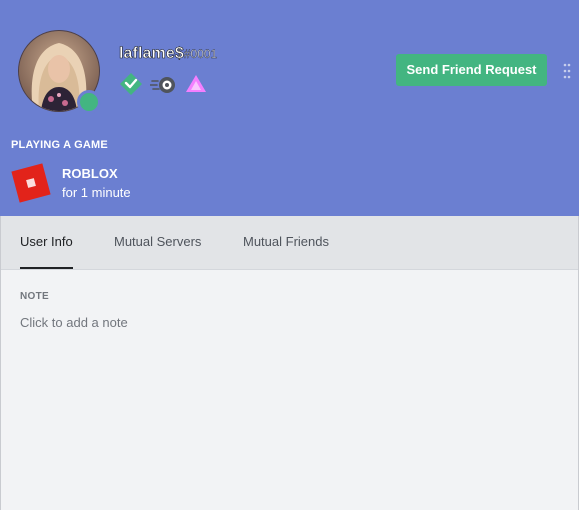 The width and height of the screenshot is (579, 510). I want to click on more-options-icon, so click(567, 71).